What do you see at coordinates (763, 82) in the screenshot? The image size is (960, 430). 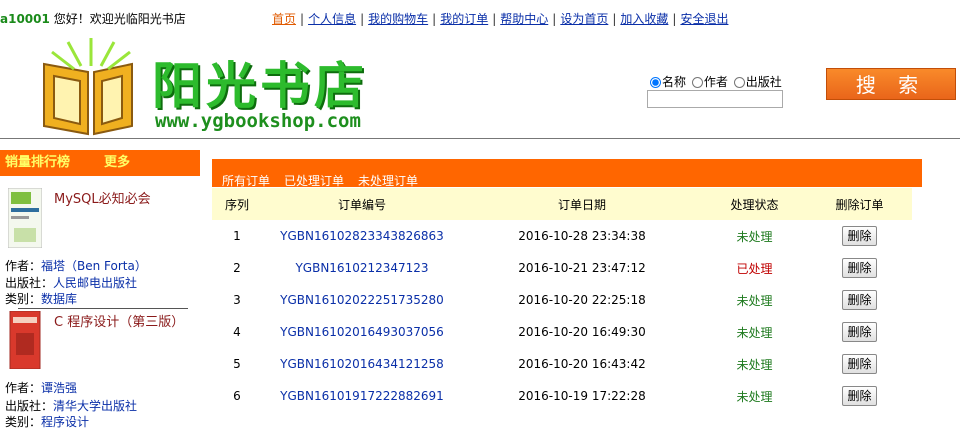 I see `search-type-publisher-label: 出版社` at bounding box center [763, 82].